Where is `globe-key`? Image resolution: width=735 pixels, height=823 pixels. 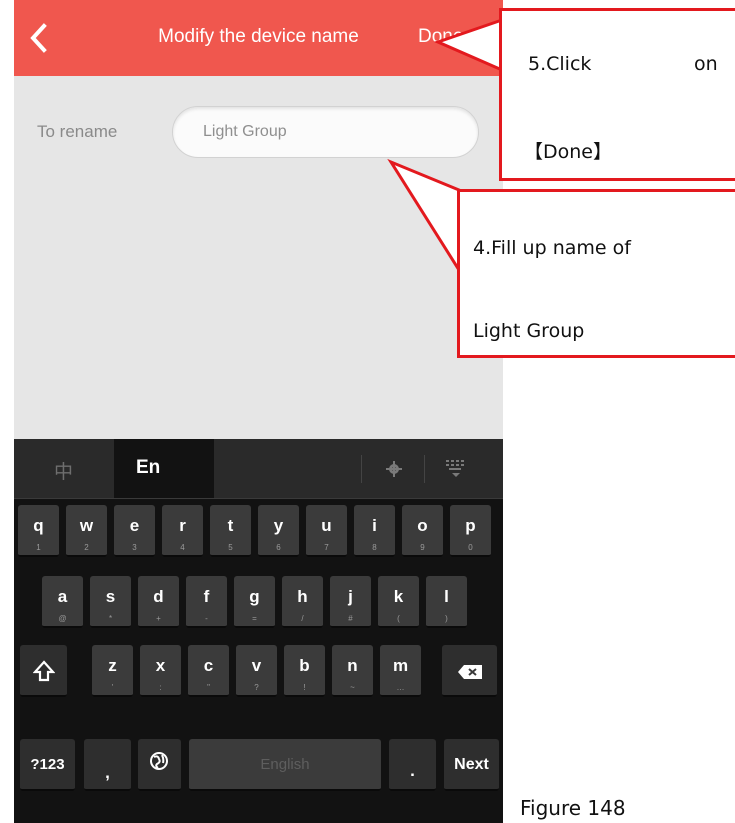 globe-key is located at coordinates (159, 765).